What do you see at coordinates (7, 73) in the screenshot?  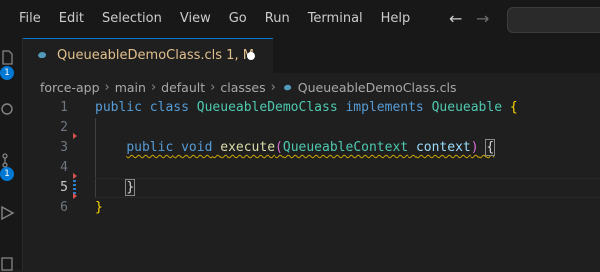 I see `explorer-badge: 1` at bounding box center [7, 73].